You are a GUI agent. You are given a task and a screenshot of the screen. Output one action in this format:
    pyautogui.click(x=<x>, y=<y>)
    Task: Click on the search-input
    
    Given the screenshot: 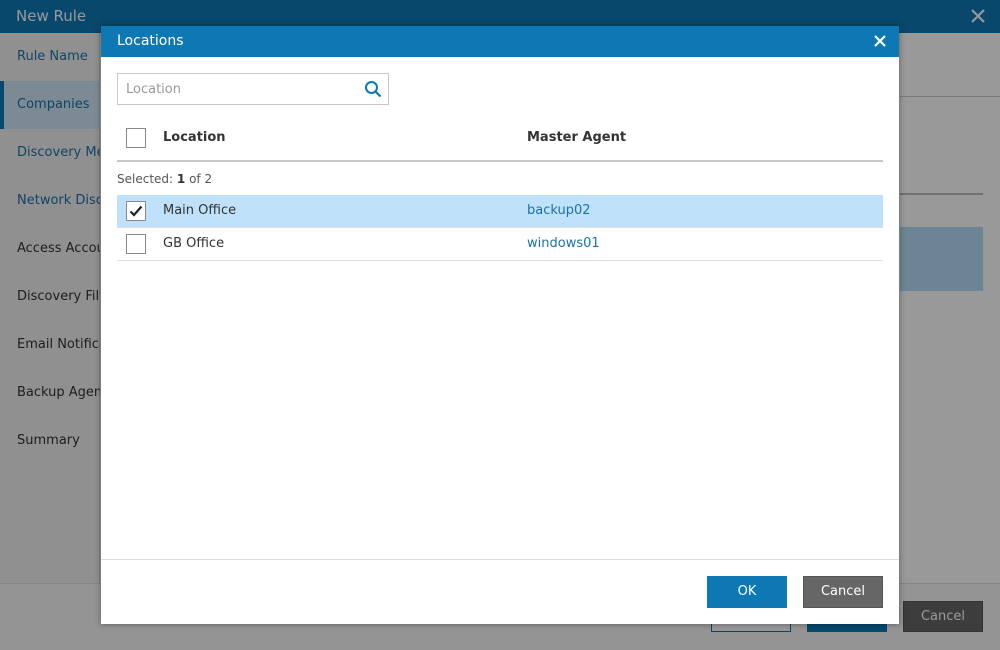 What is the action you would take?
    pyautogui.click(x=236, y=89)
    